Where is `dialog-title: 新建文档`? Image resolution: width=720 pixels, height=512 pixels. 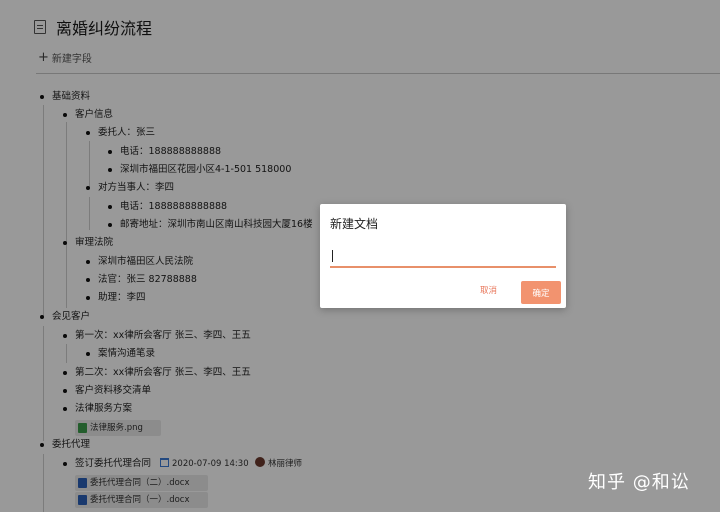
dialog-title: 新建文档 is located at coordinates (354, 224).